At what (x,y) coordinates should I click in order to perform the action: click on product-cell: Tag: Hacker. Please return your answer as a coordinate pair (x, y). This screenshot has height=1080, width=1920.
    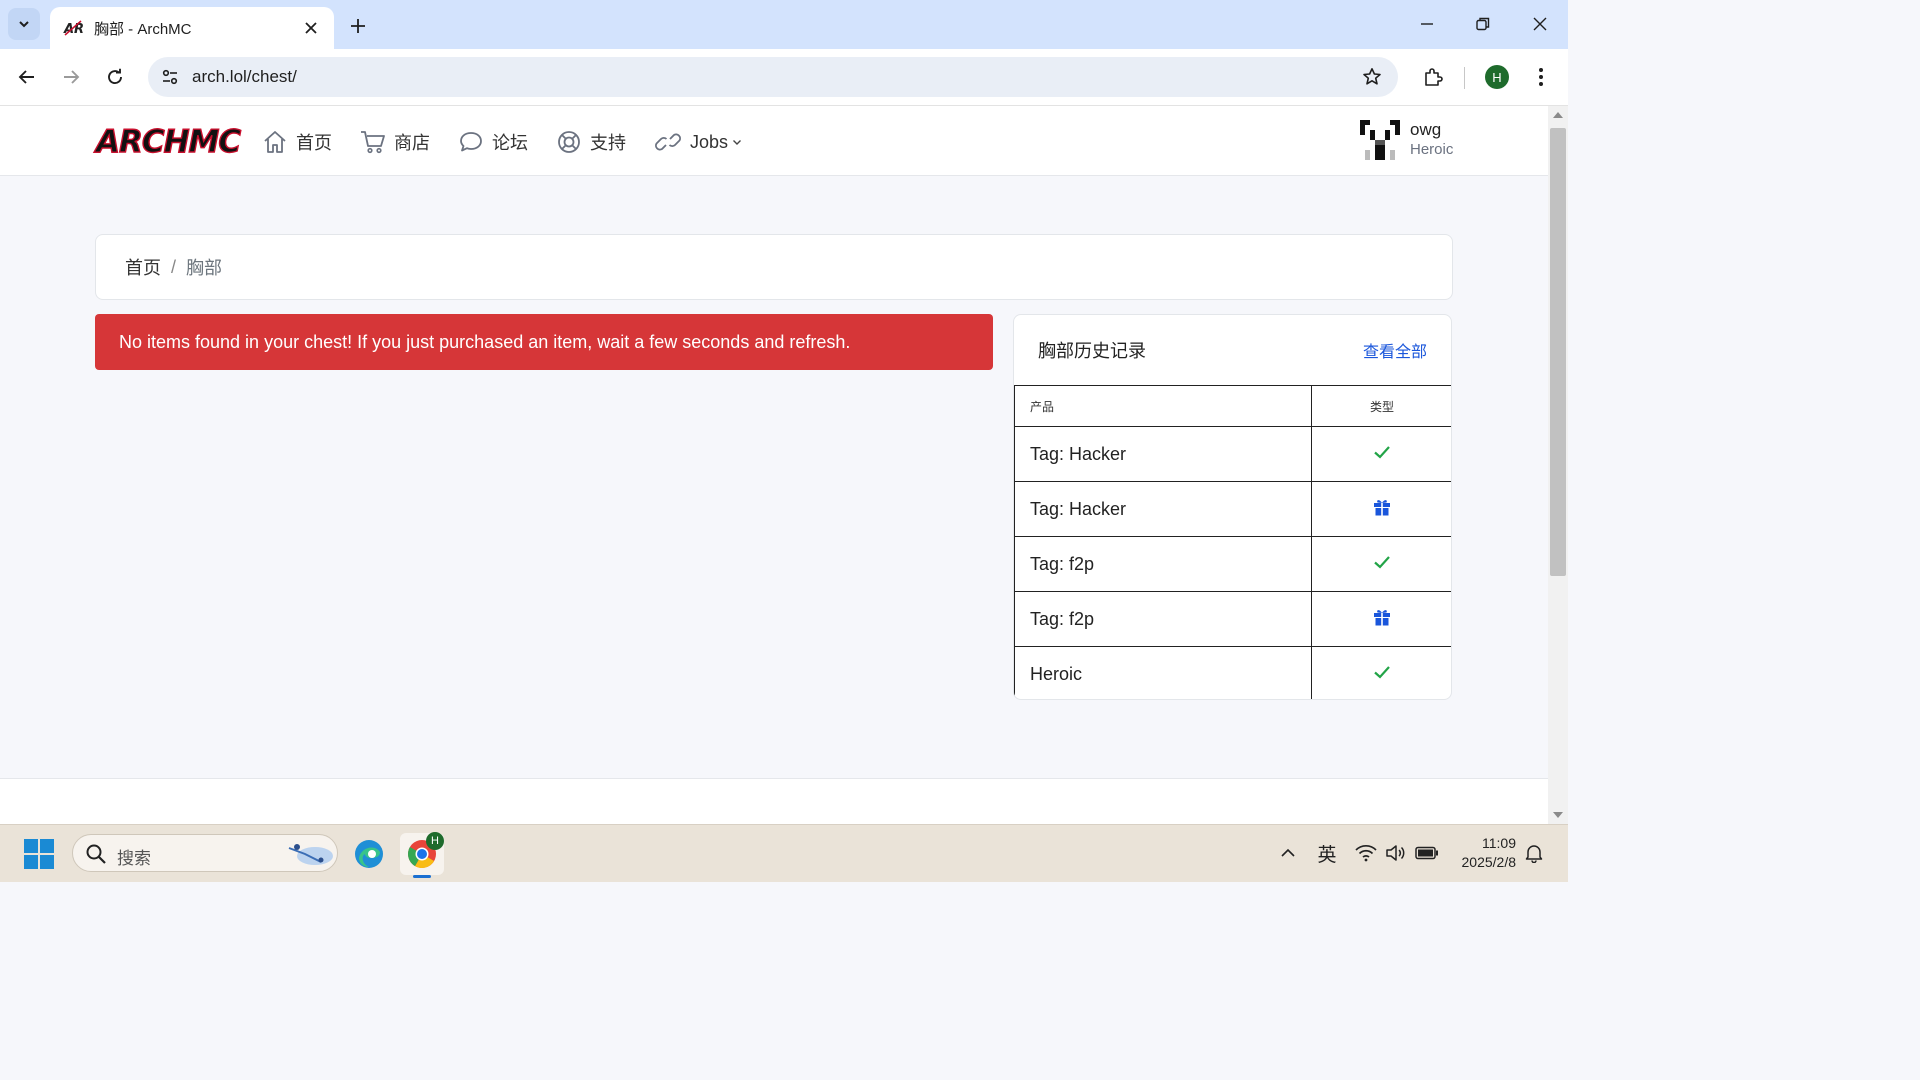
    Looking at the image, I should click on (1163, 509).